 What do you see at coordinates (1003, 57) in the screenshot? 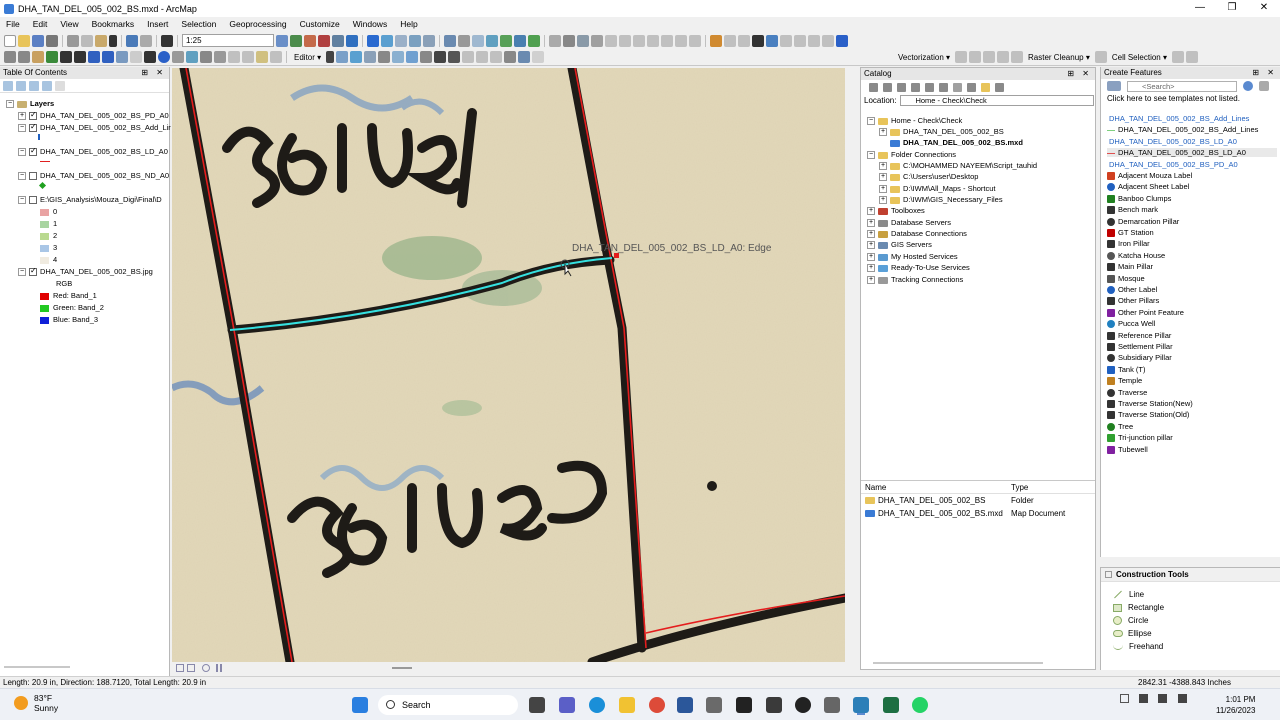
I see `vectorization-trace-icon` at bounding box center [1003, 57].